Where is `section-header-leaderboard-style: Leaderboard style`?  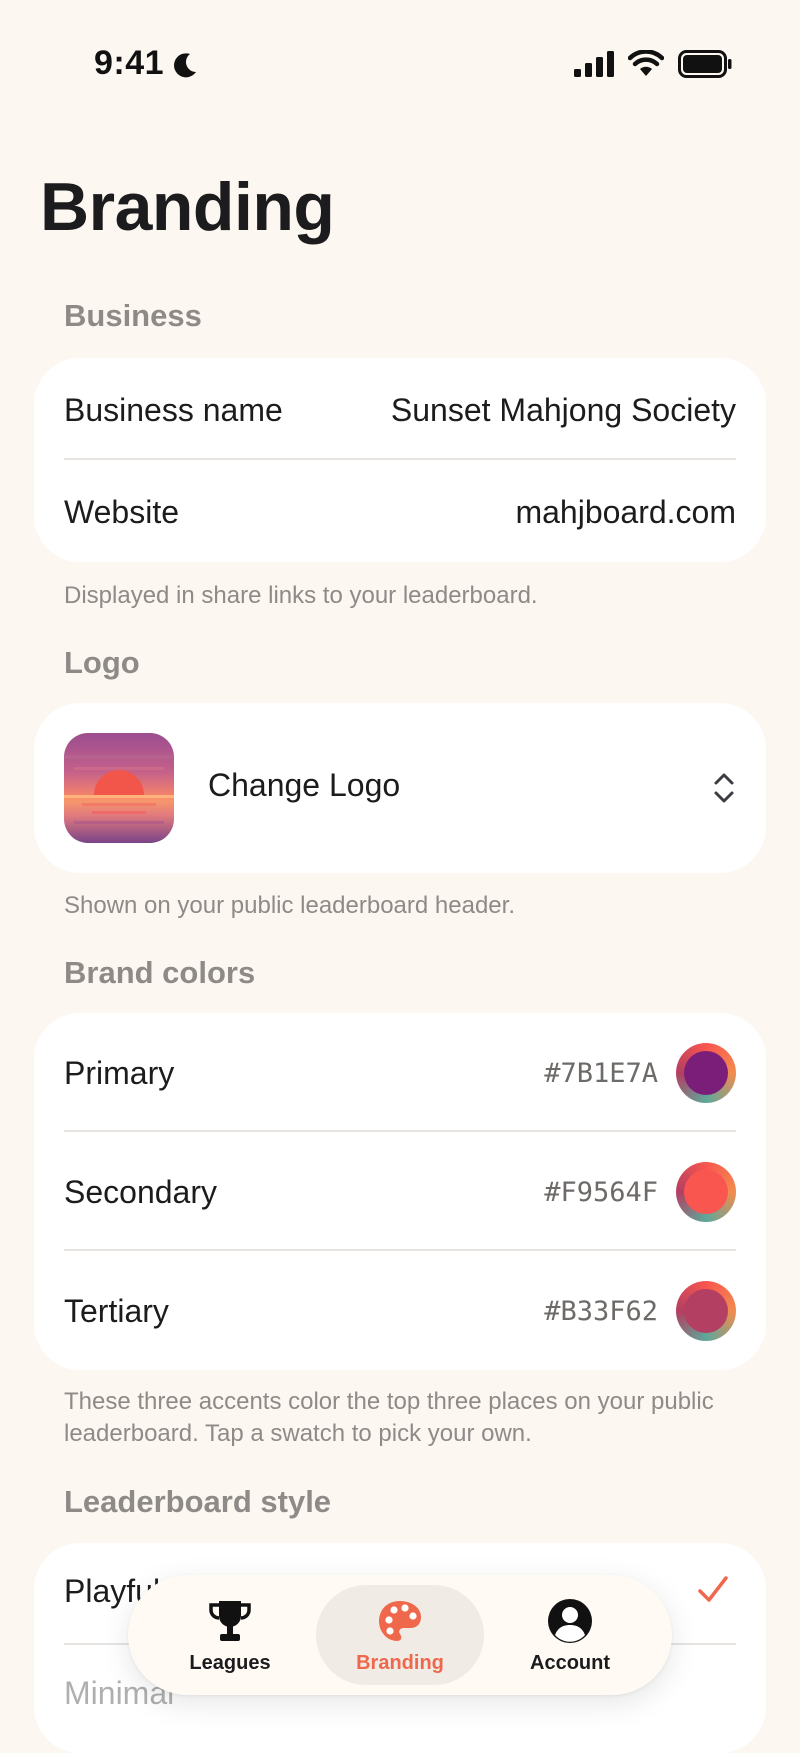
section-header-leaderboard-style: Leaderboard style is located at coordinates (198, 1501).